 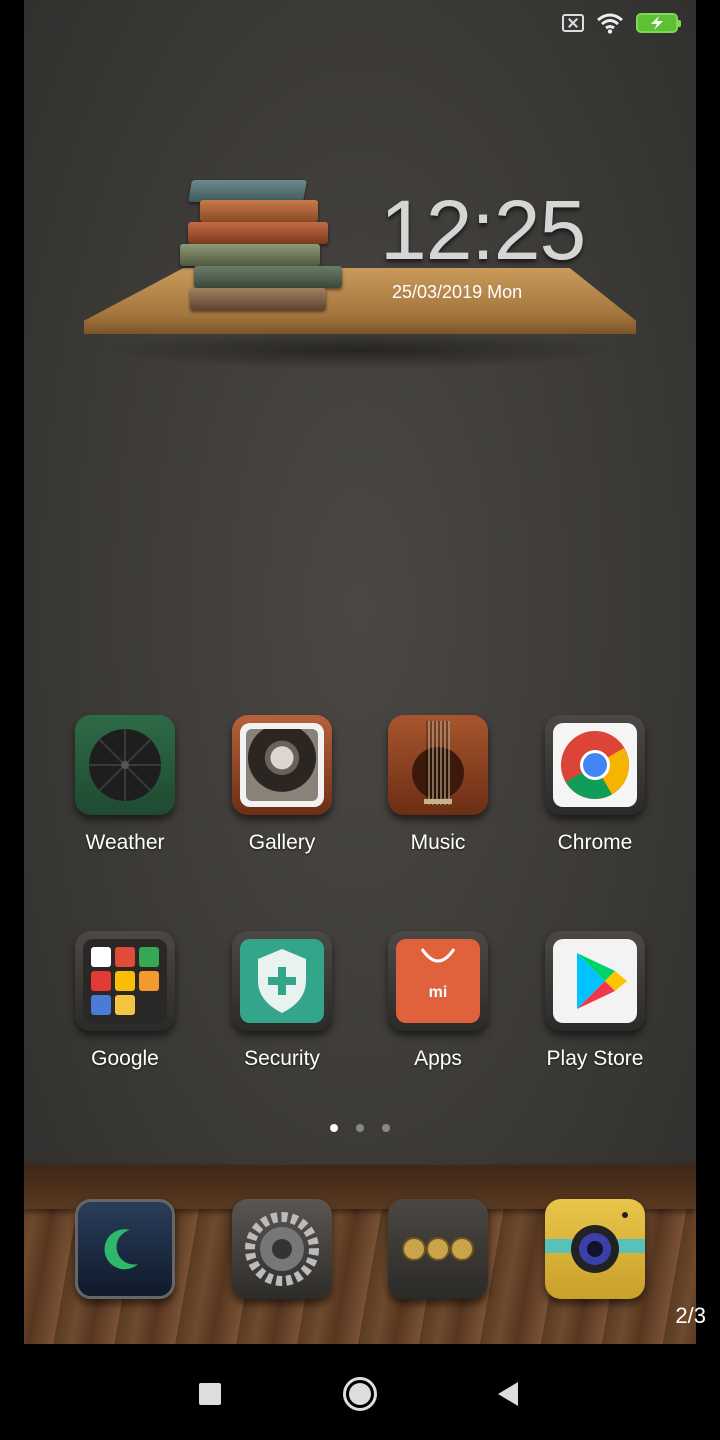 I want to click on chrome-icon, so click(x=595, y=765).